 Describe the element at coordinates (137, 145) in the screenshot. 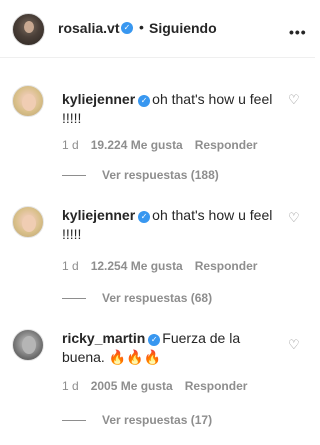

I see `comment-likes: 19.224 Me gusta` at that location.